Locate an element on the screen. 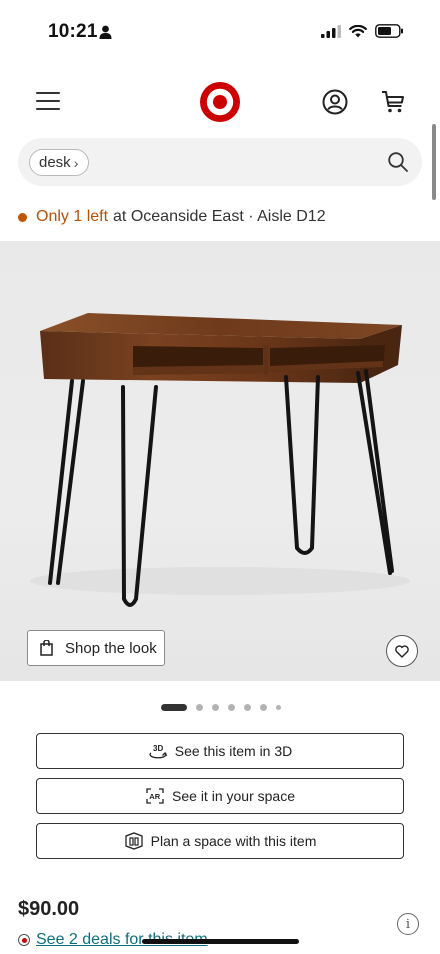 Image resolution: width=440 pixels, height=954 pixels. see-in-your-space-label: See it in your space is located at coordinates (233, 796).